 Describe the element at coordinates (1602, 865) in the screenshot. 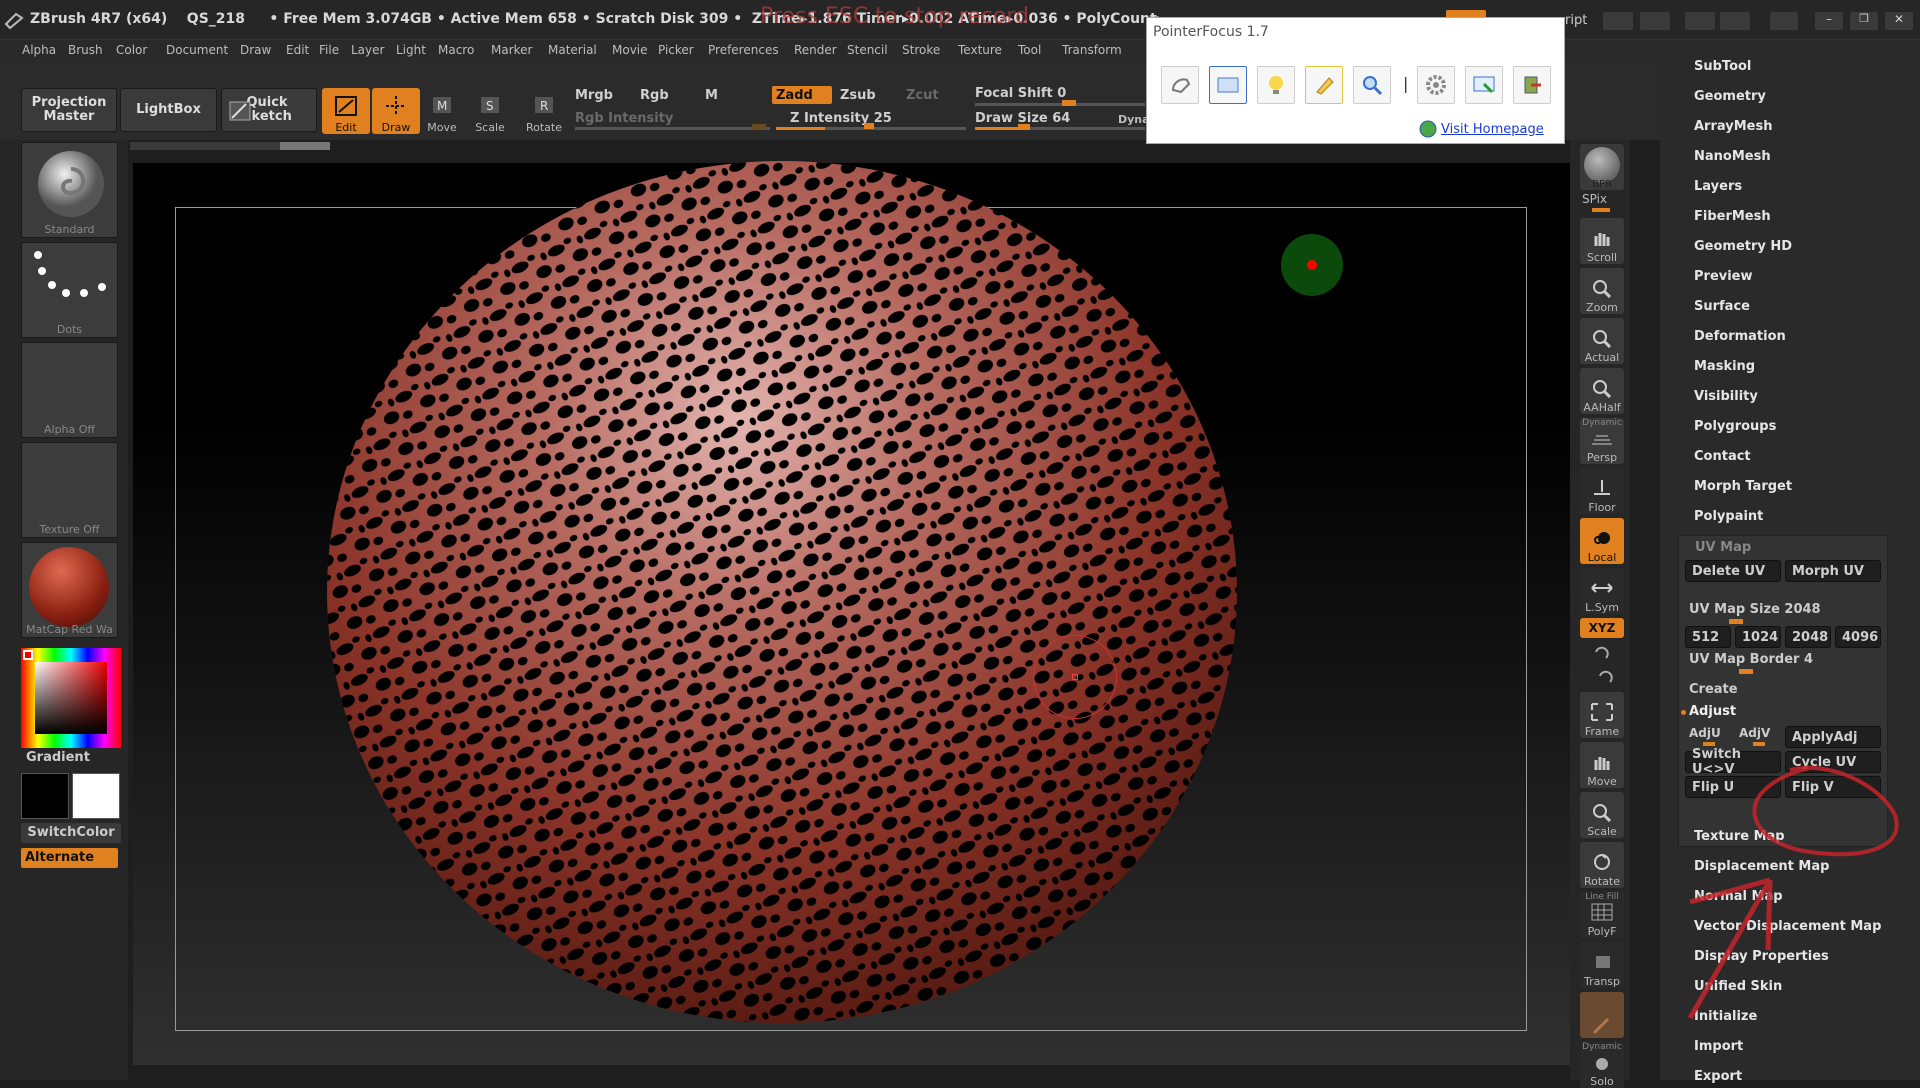

I see `rotate-view-button: Rotate` at that location.